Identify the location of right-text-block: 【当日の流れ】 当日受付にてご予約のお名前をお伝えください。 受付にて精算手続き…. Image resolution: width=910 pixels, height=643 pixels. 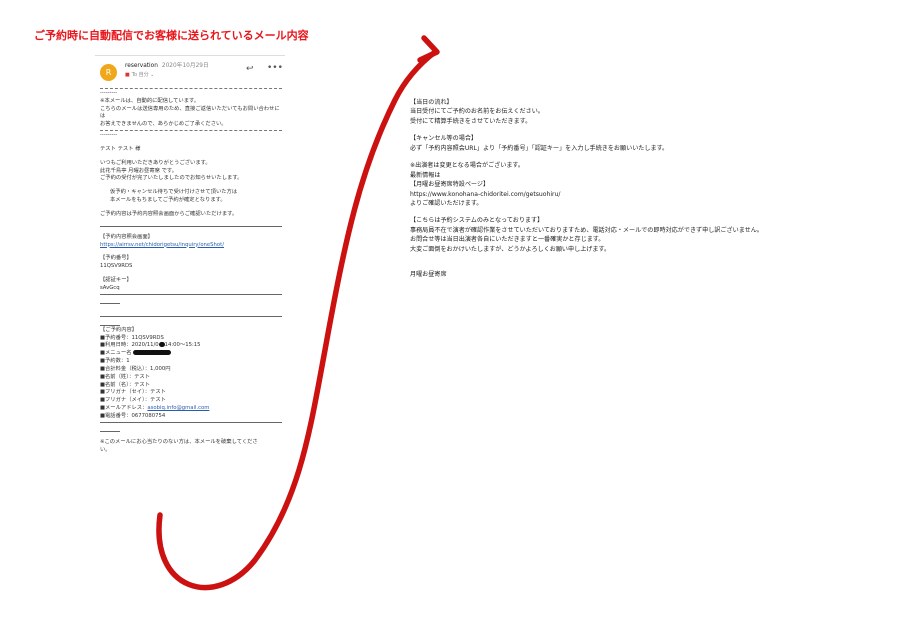
(630, 189).